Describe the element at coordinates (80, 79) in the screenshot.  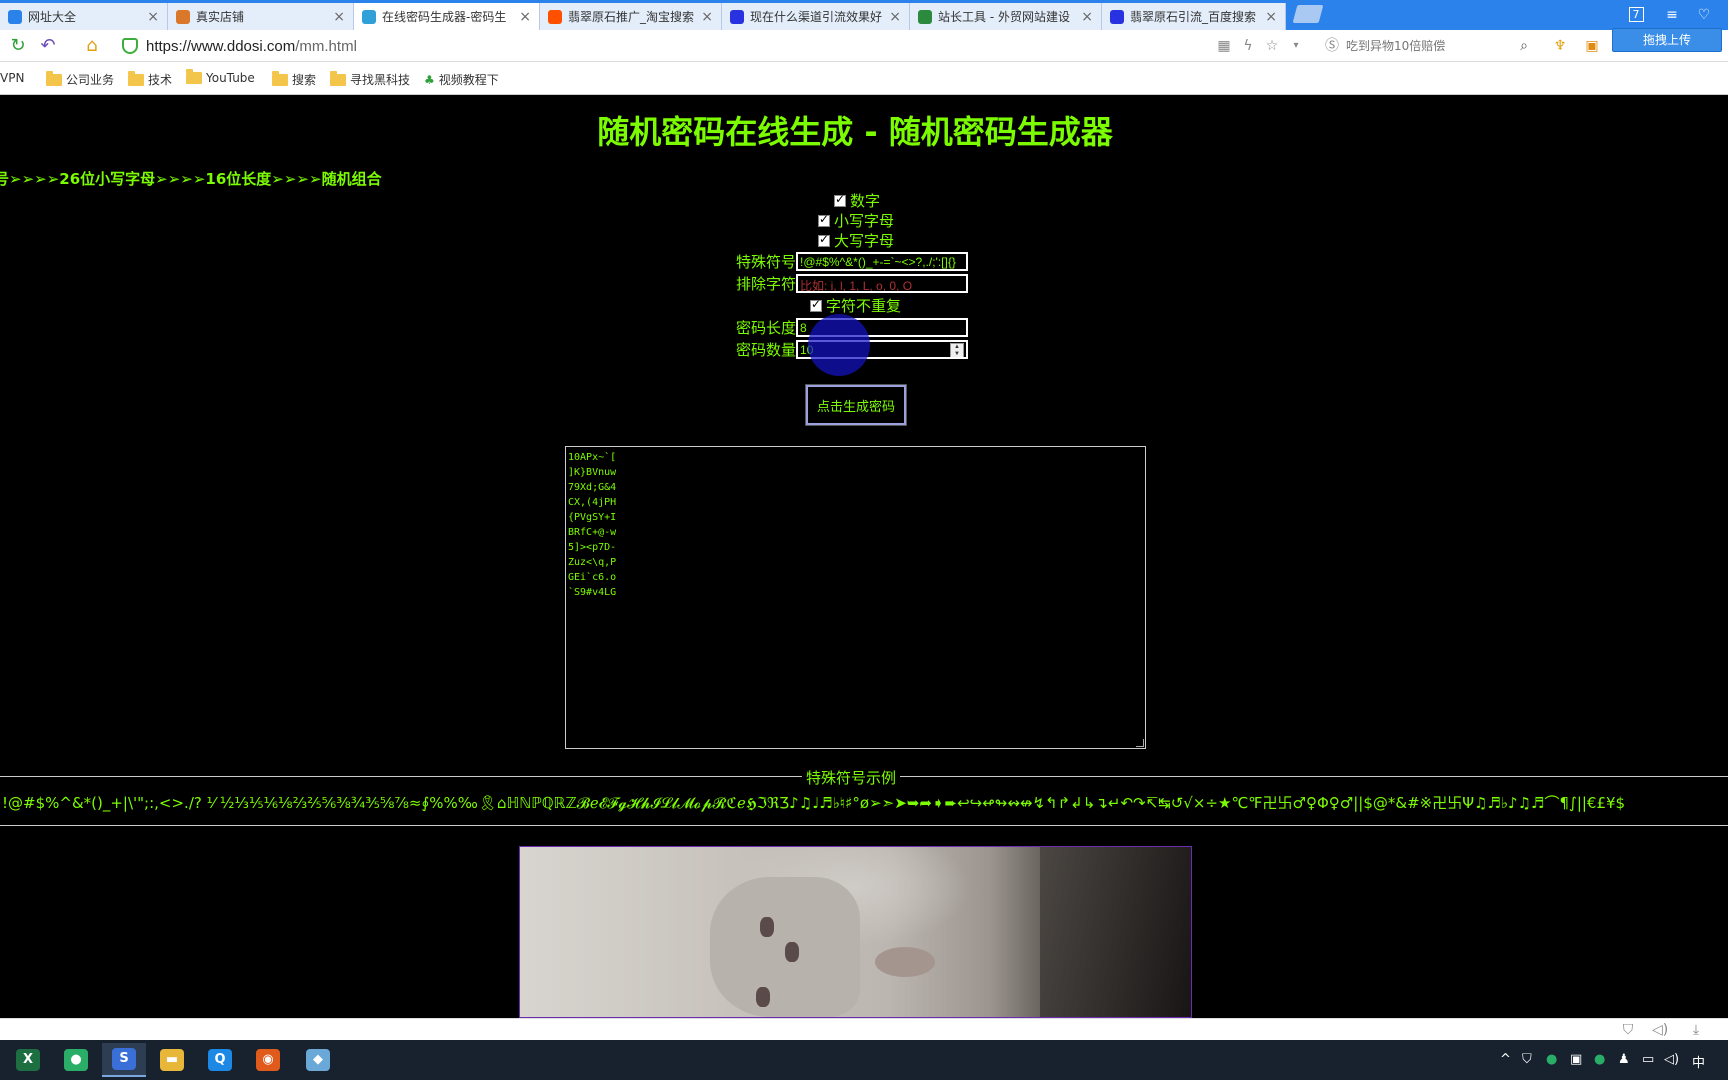
I see `bookmark-folder-business: 公司业务` at that location.